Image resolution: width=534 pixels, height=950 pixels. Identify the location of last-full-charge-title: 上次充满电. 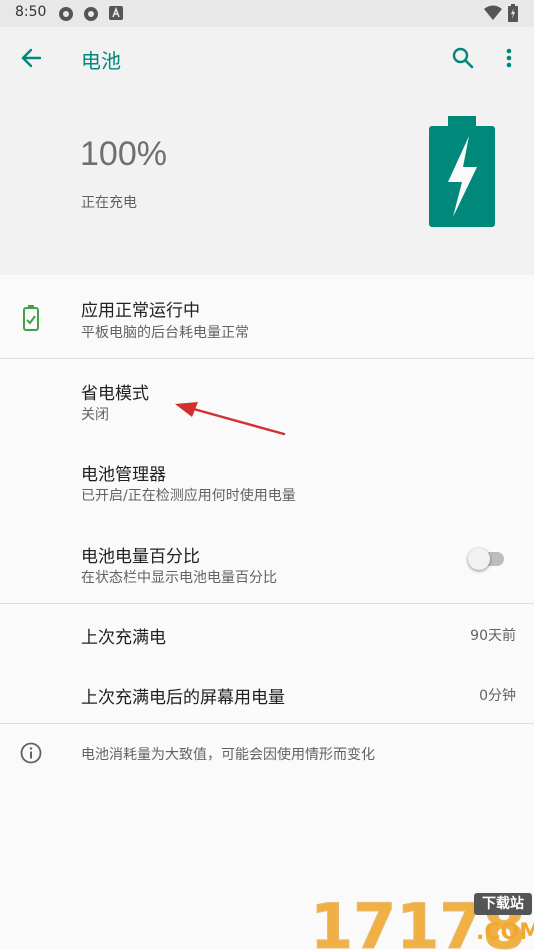
(123, 638).